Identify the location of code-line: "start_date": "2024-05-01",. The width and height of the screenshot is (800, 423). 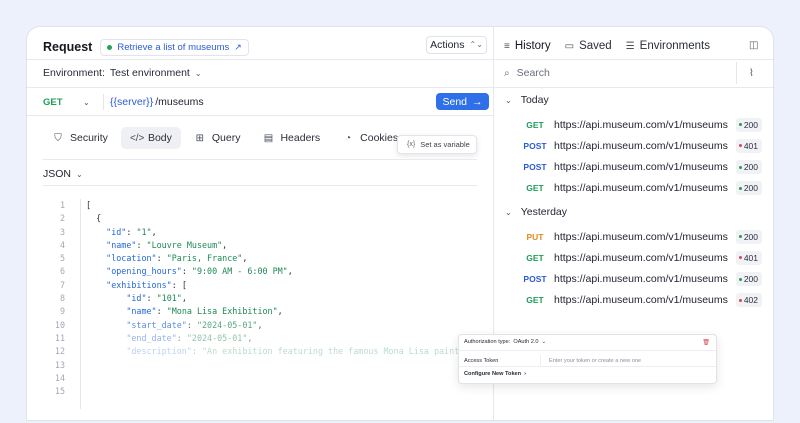
(194, 324).